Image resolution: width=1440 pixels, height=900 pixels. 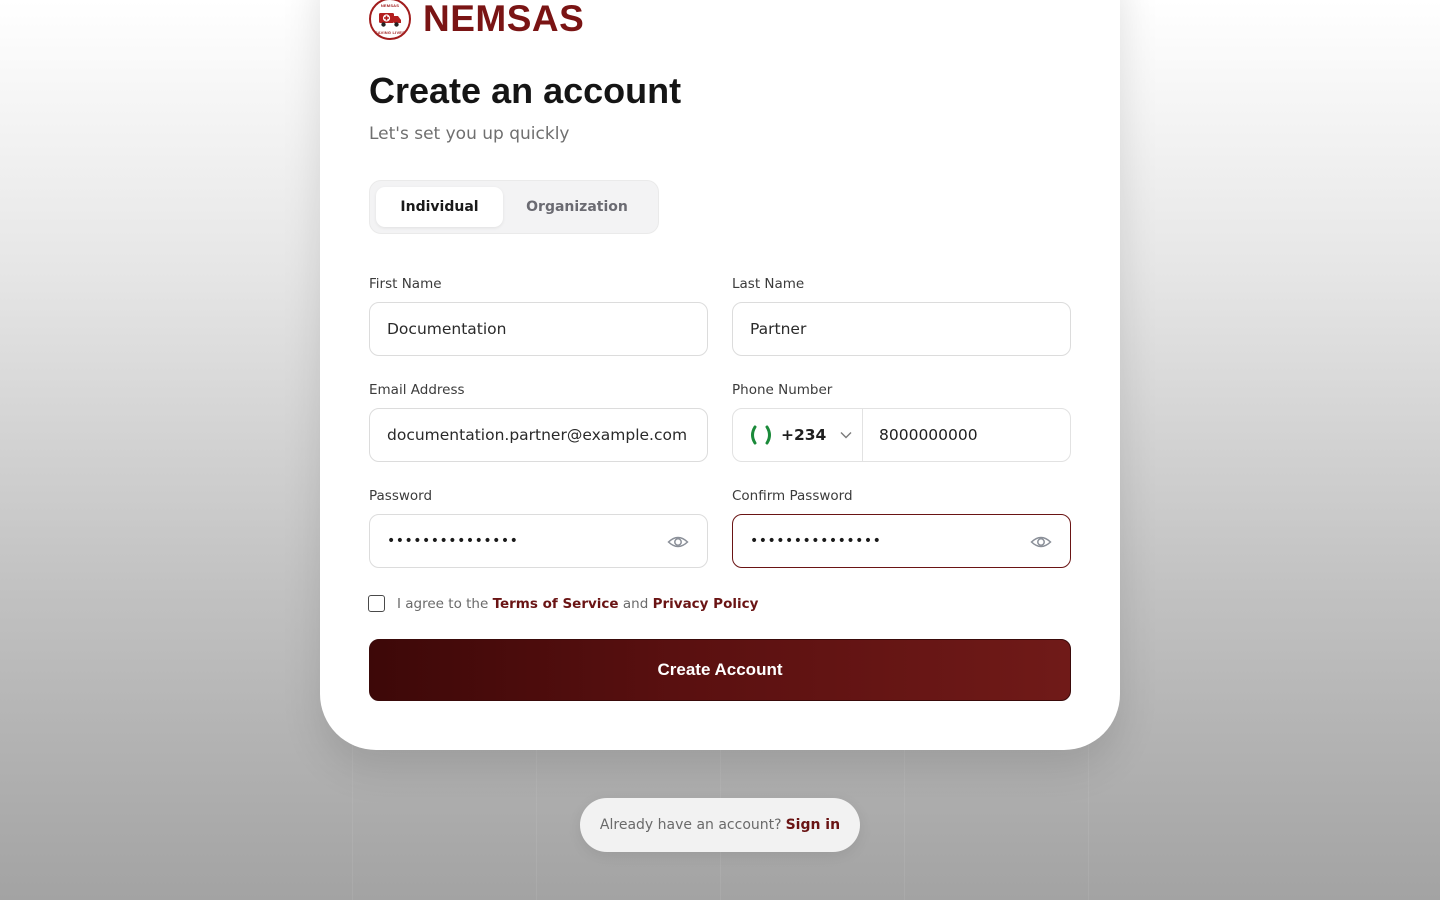 I want to click on confirm-password-value: •••••••••••••••, so click(x=816, y=541).